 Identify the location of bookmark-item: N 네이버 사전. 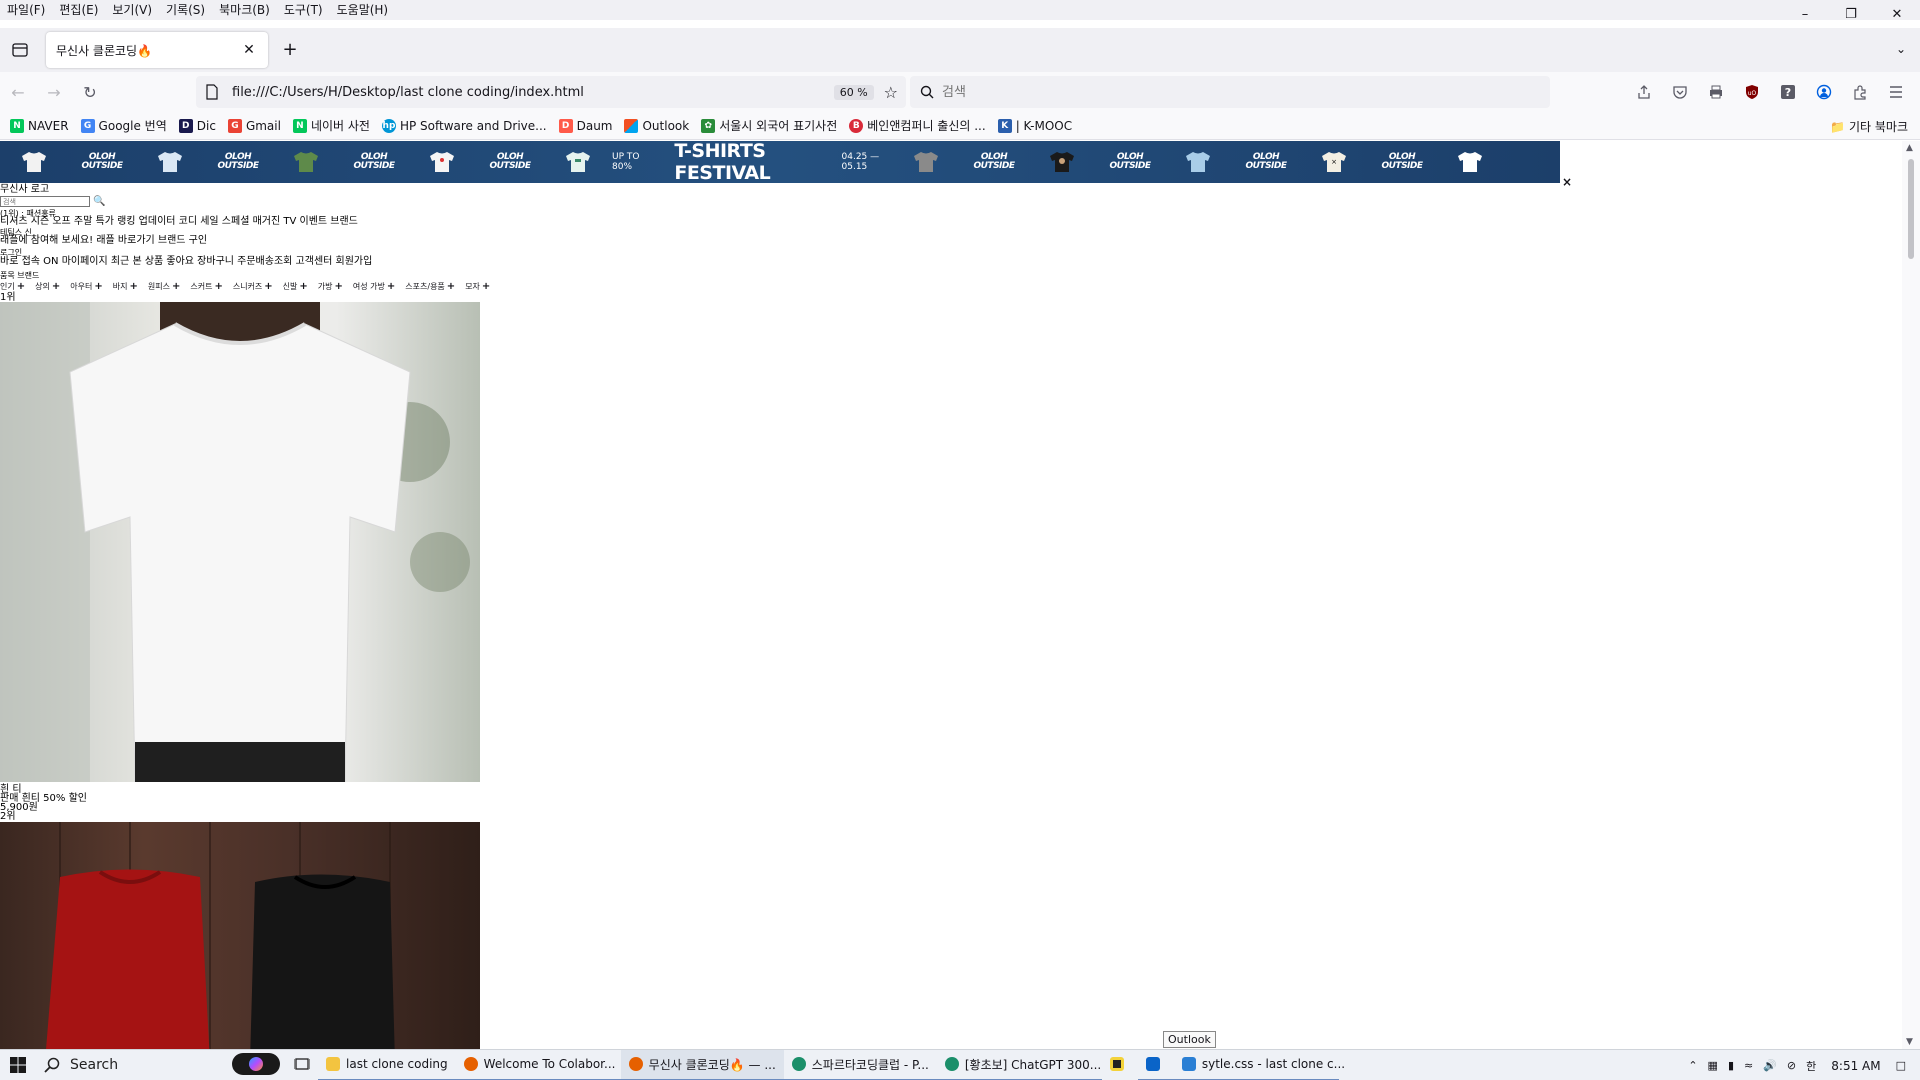
(331, 125).